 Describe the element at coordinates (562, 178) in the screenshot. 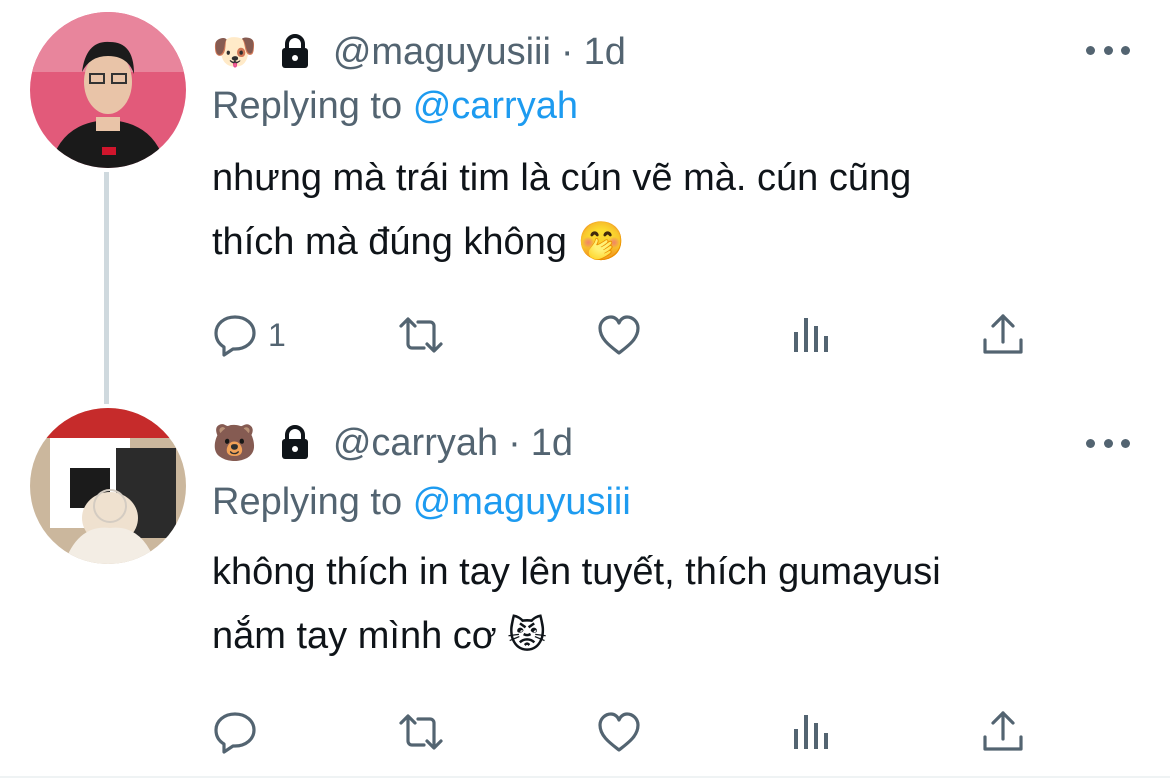

I see `tweet-text-line-1: nhưng mà trái tim là cún vẽ mà. cún cũng` at that location.